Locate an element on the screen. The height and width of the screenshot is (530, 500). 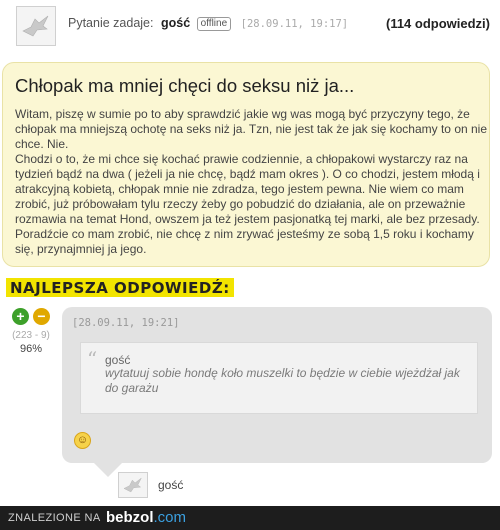
asked-by-label: Pytanie zadaje: is located at coordinates (111, 23).